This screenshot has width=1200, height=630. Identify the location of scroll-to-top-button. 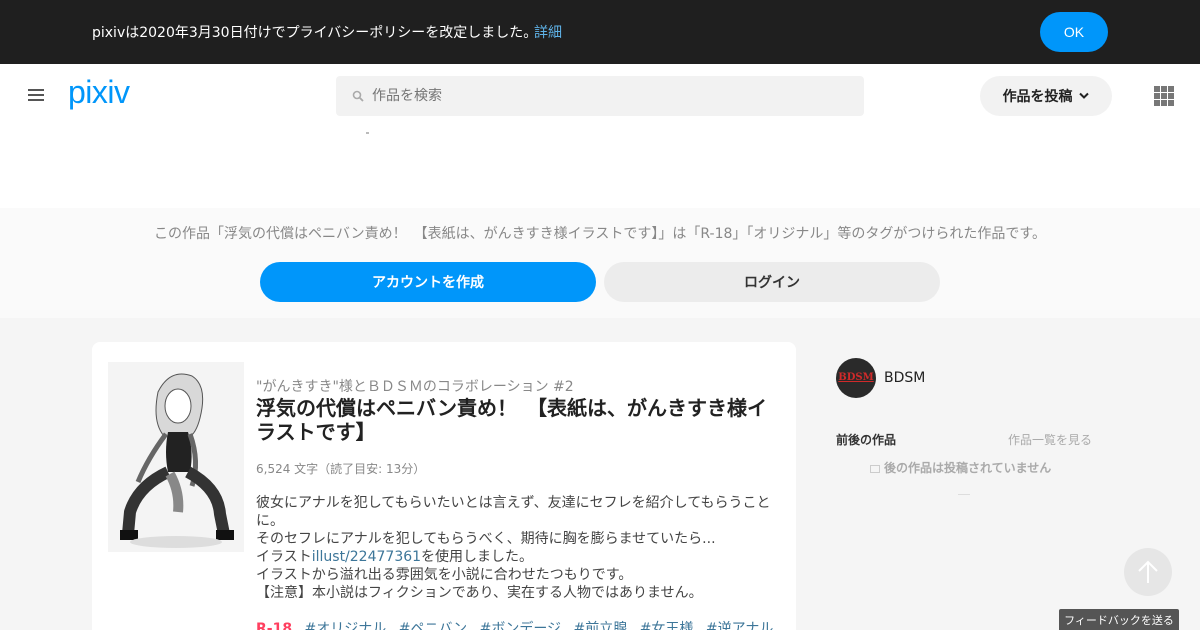
(1148, 572).